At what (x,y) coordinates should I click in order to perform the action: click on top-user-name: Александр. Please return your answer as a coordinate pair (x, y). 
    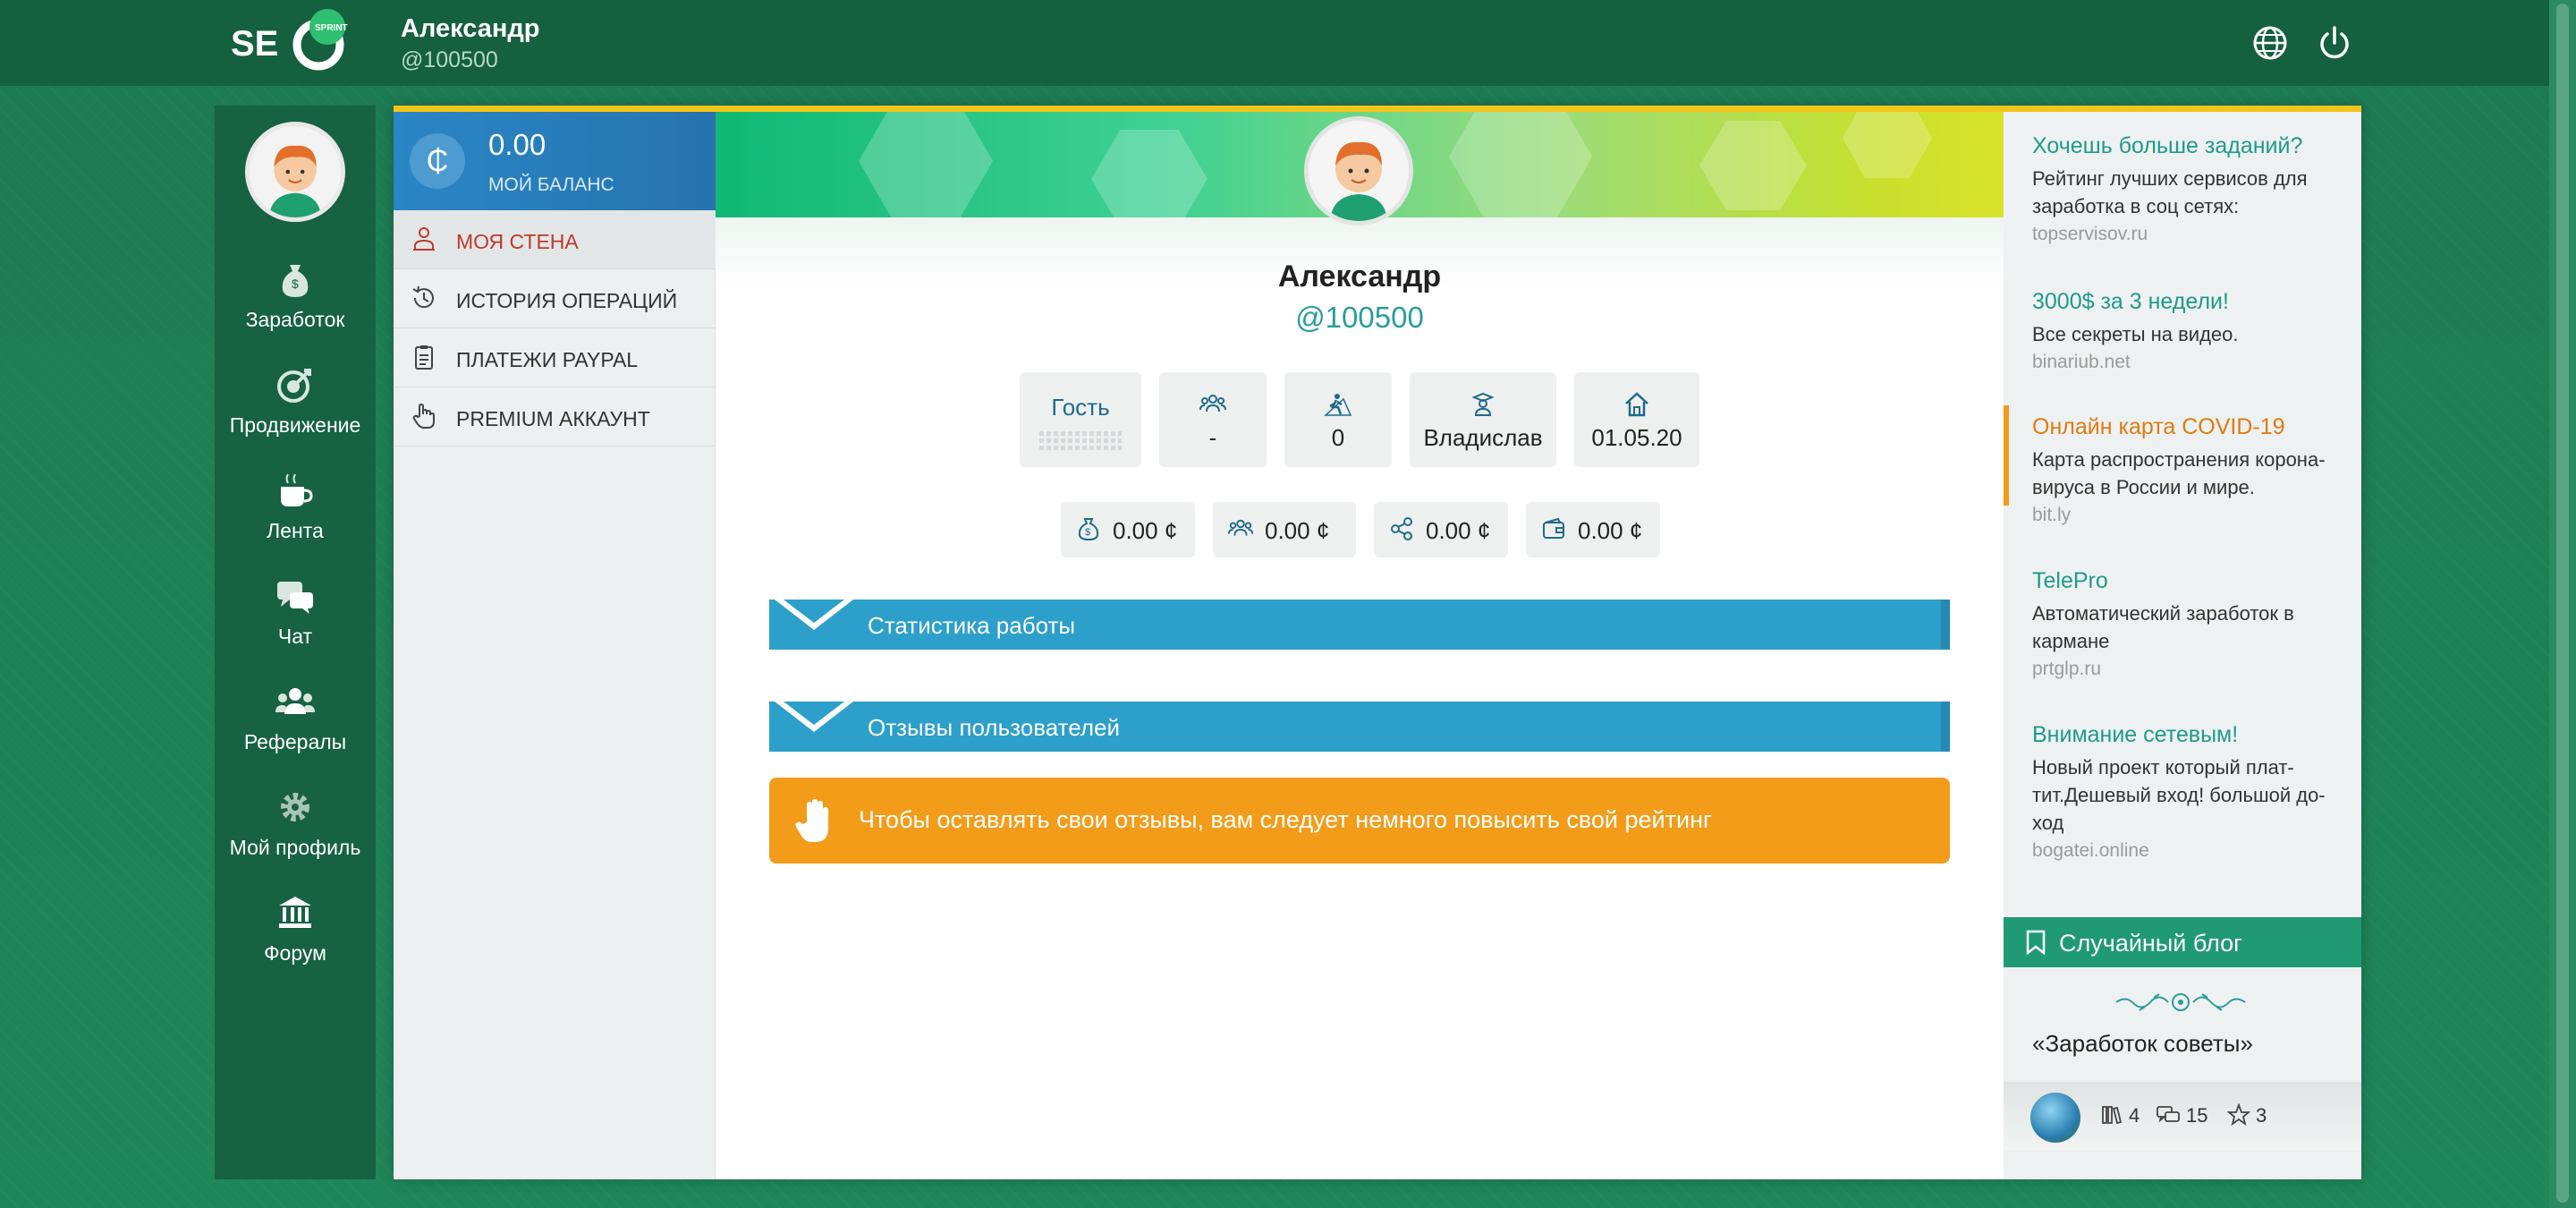
    Looking at the image, I should click on (470, 28).